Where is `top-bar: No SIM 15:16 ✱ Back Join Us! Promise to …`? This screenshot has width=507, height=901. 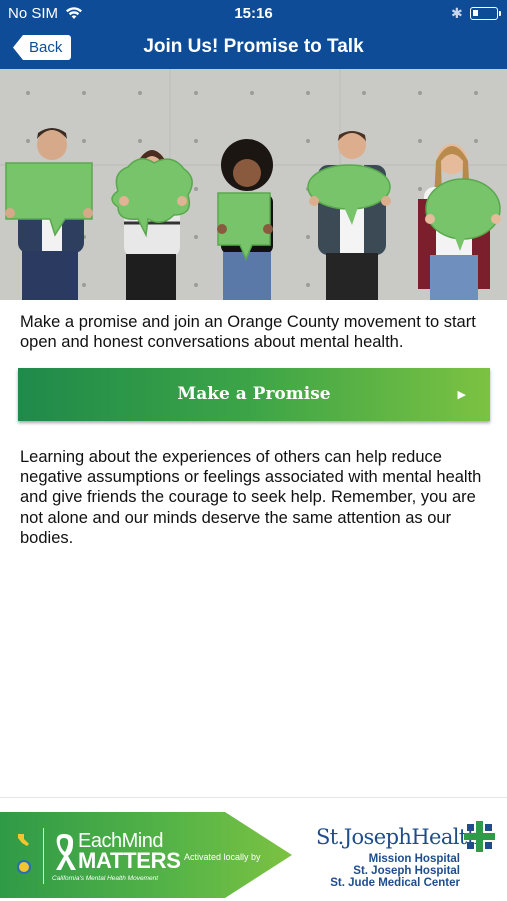 top-bar: No SIM 15:16 ✱ Back Join Us! Promise to … is located at coordinates (253, 34).